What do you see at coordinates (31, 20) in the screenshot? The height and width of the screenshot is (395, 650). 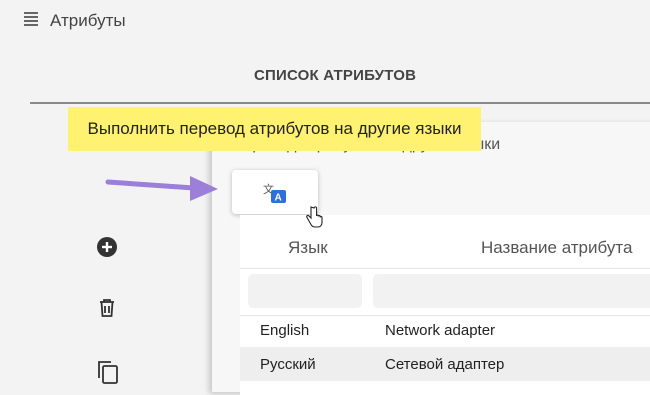 I see `menu-icon` at bounding box center [31, 20].